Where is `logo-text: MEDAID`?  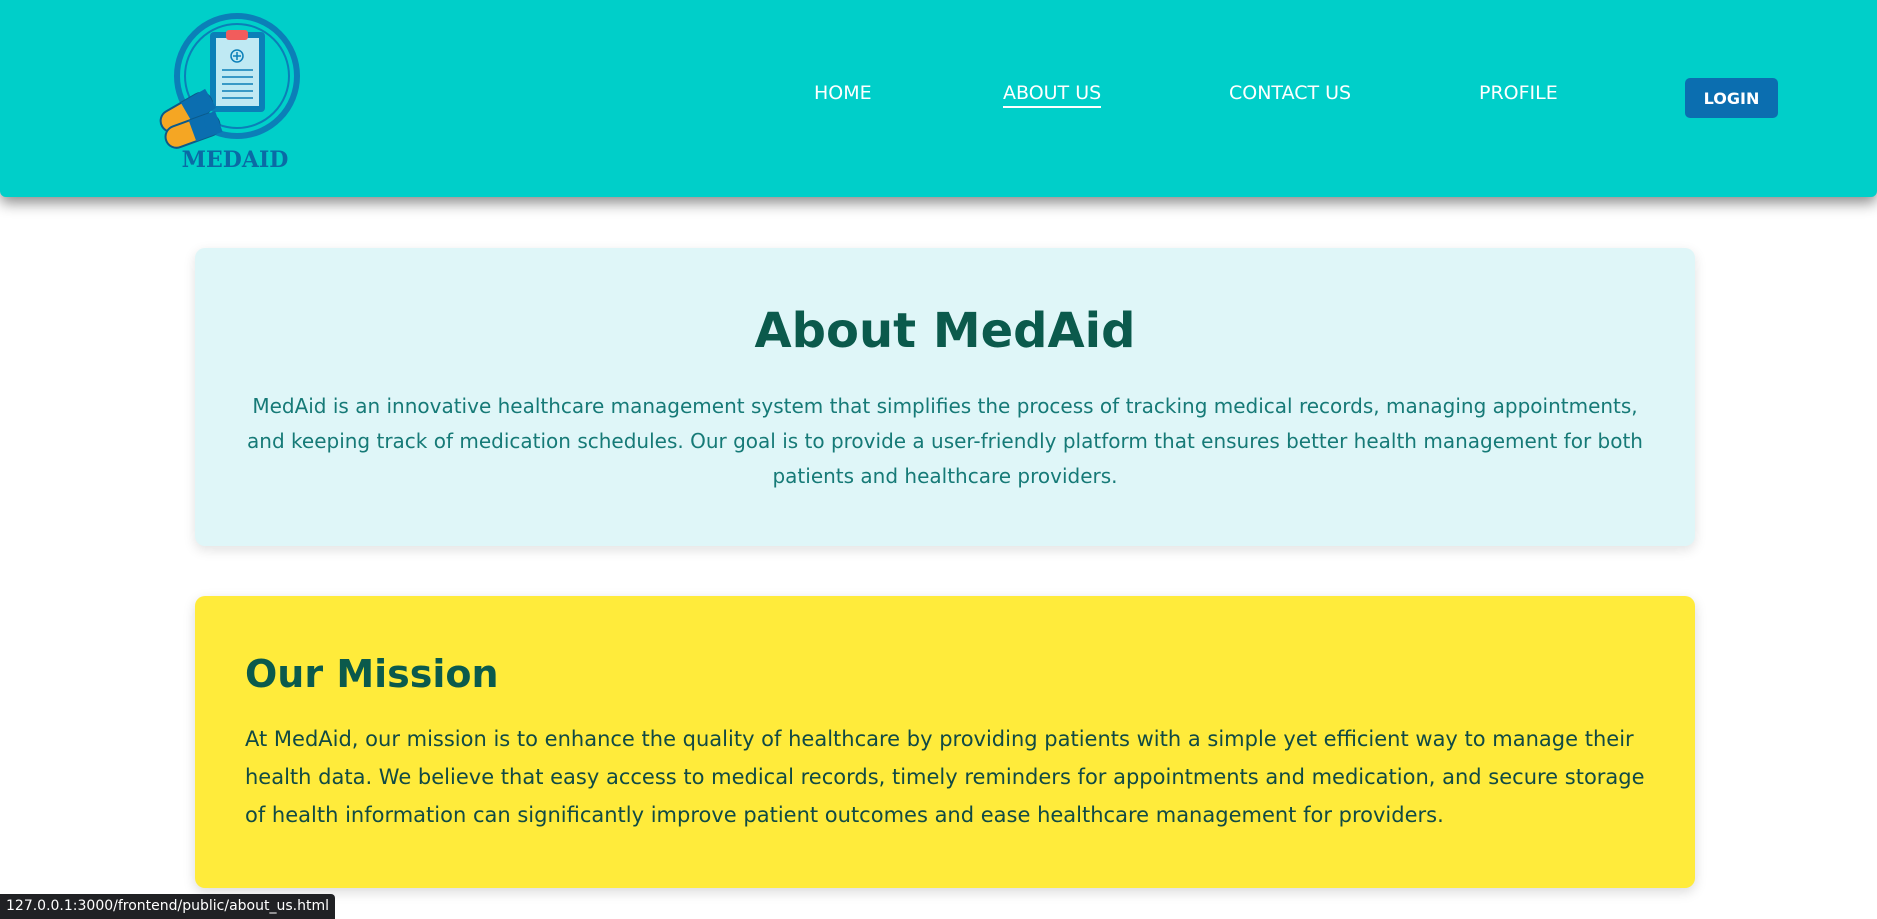
logo-text: MEDAID is located at coordinates (235, 160).